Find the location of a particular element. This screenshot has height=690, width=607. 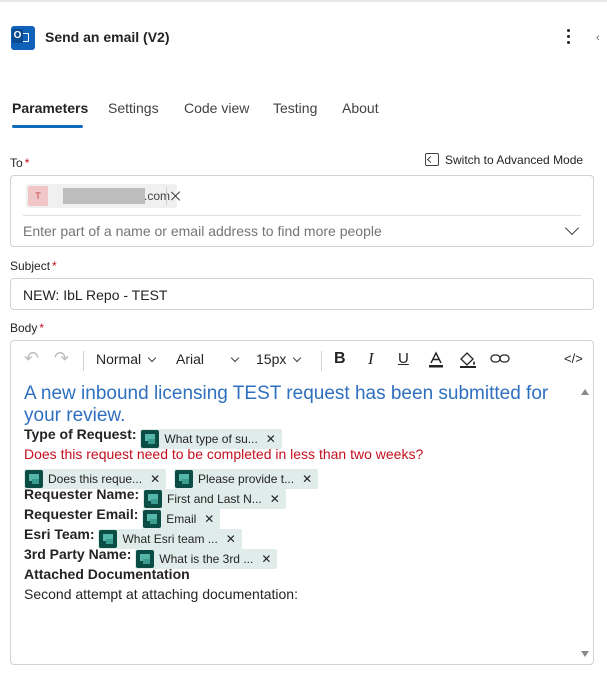

esri-team-line: Esri Team: What Esri team ... ✕ is located at coordinates (133, 537).